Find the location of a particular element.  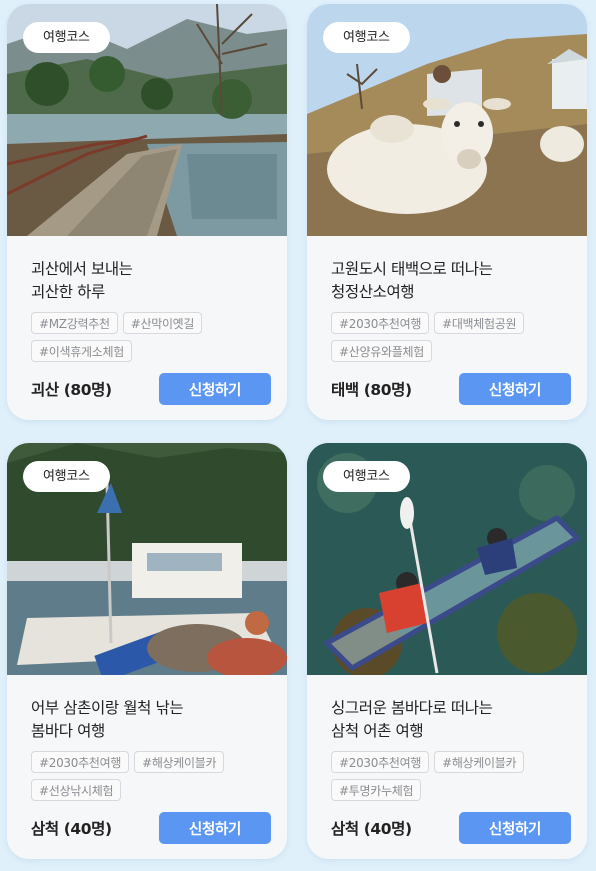

course-title: 괴산에서 보내는 괴산한 하루 is located at coordinates (151, 281).